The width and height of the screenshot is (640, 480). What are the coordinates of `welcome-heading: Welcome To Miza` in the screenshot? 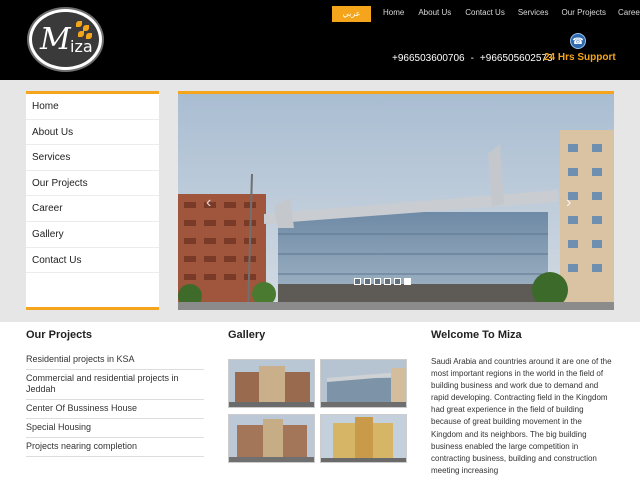 It's located at (476, 335).